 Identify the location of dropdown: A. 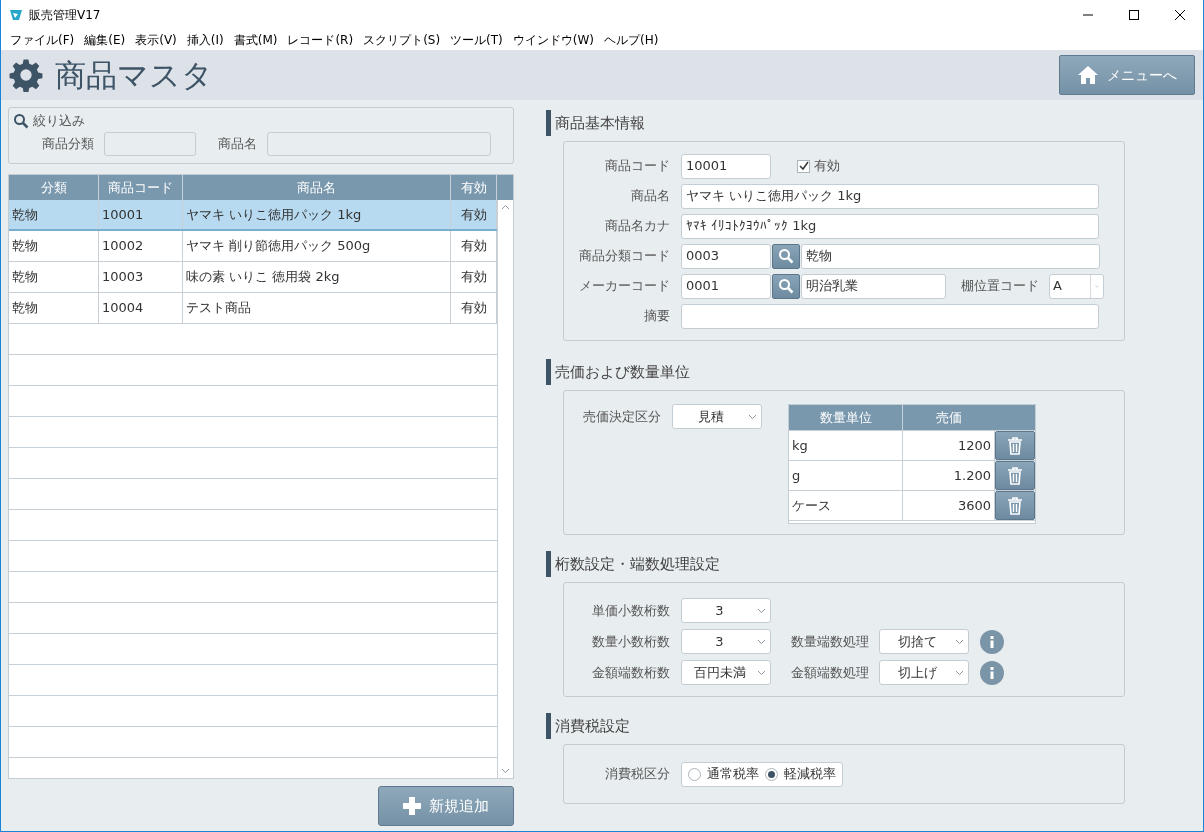
(1076, 286).